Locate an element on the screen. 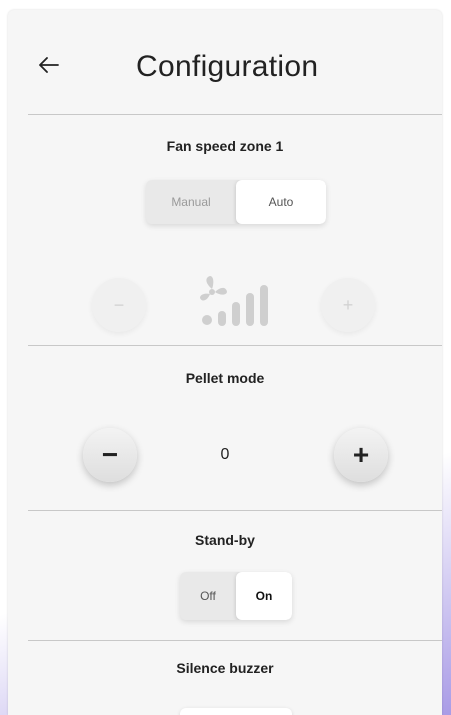  header: Configuration is located at coordinates (225, 62).